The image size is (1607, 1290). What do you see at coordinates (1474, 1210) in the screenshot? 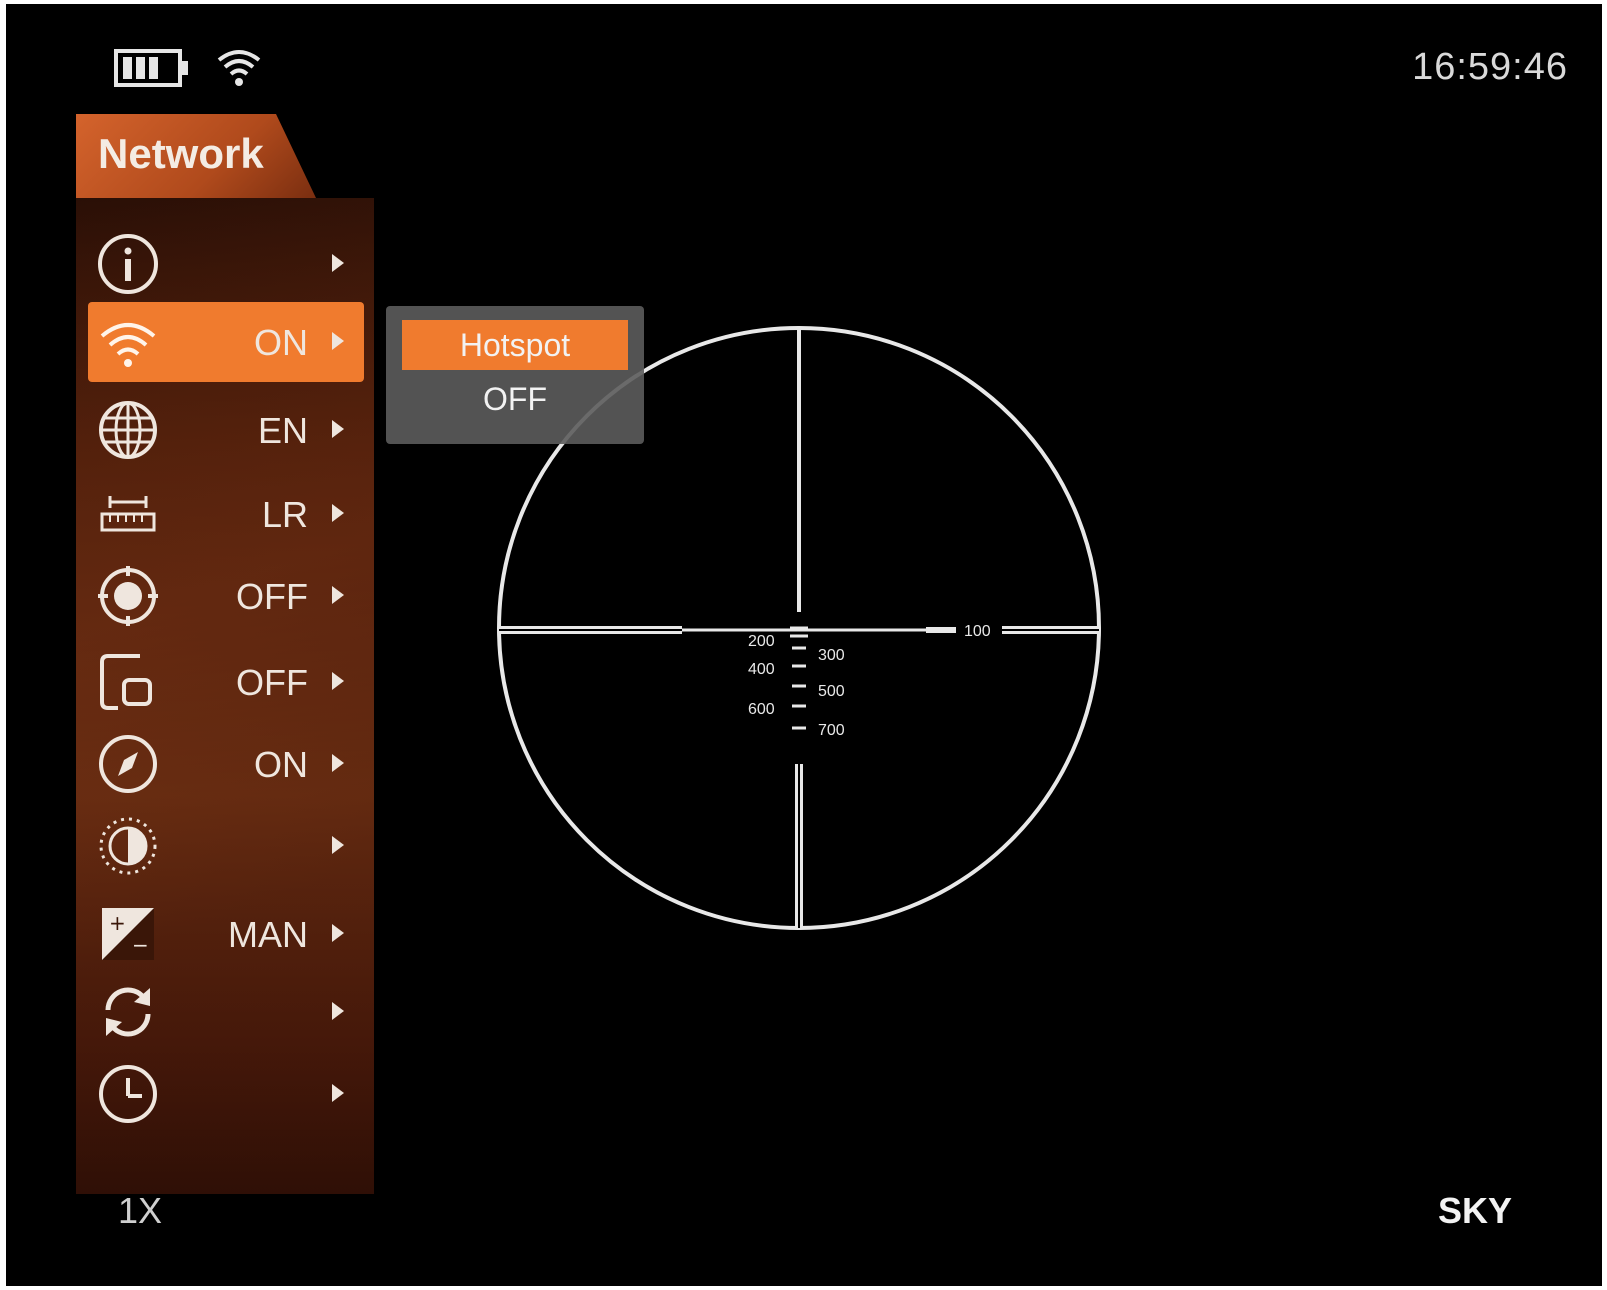
I see `color-palette-mode: SKY` at bounding box center [1474, 1210].